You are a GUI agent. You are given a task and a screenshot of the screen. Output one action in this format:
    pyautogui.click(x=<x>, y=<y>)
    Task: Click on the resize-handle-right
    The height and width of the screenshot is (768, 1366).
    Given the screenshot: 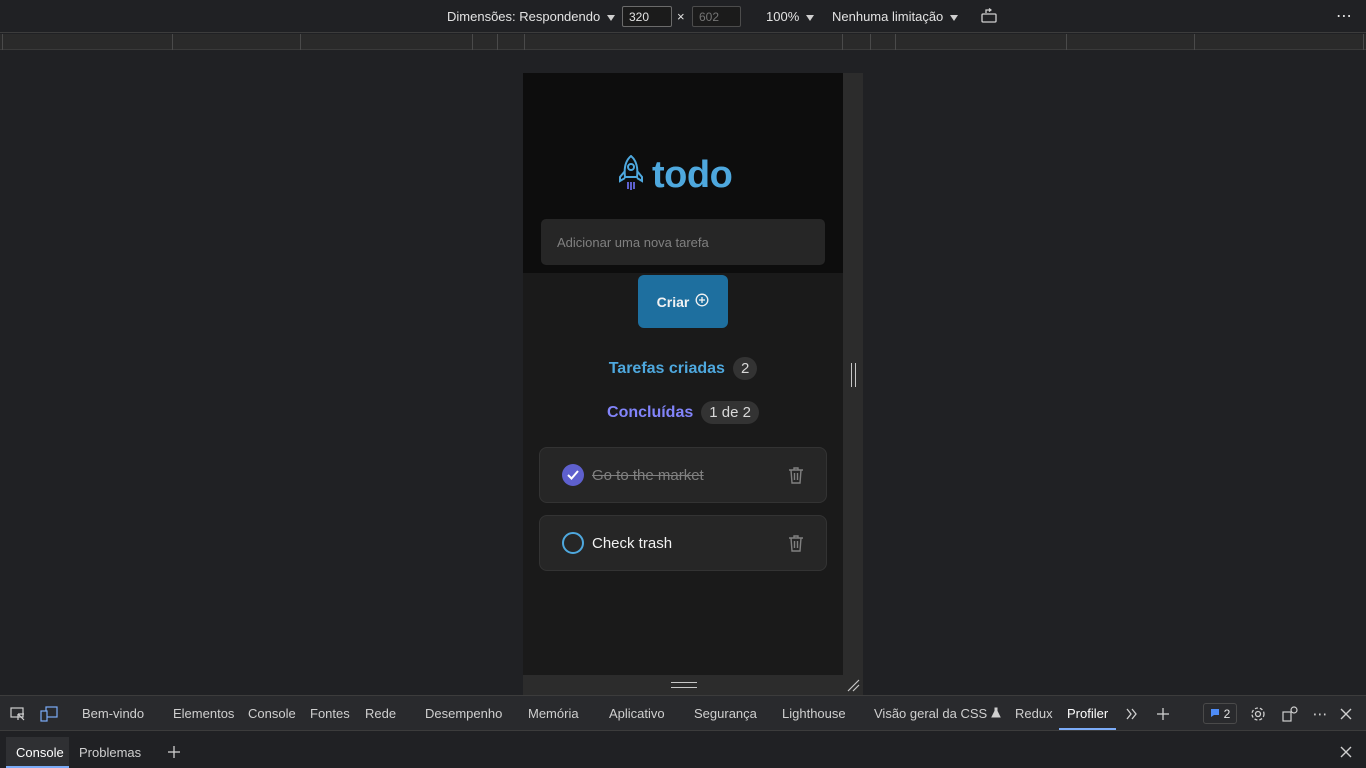 What is the action you would take?
    pyautogui.click(x=853, y=374)
    